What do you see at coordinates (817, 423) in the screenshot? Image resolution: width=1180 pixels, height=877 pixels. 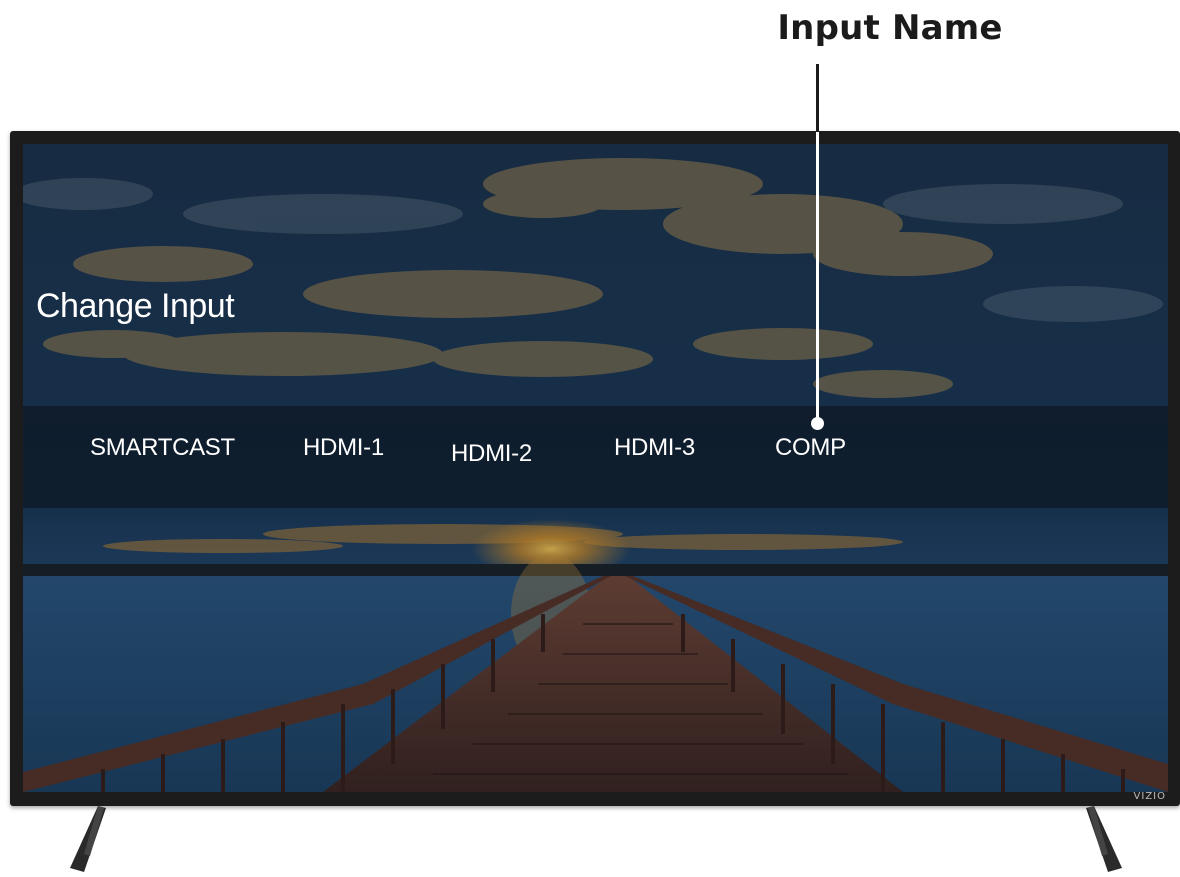 I see `callout-dot` at bounding box center [817, 423].